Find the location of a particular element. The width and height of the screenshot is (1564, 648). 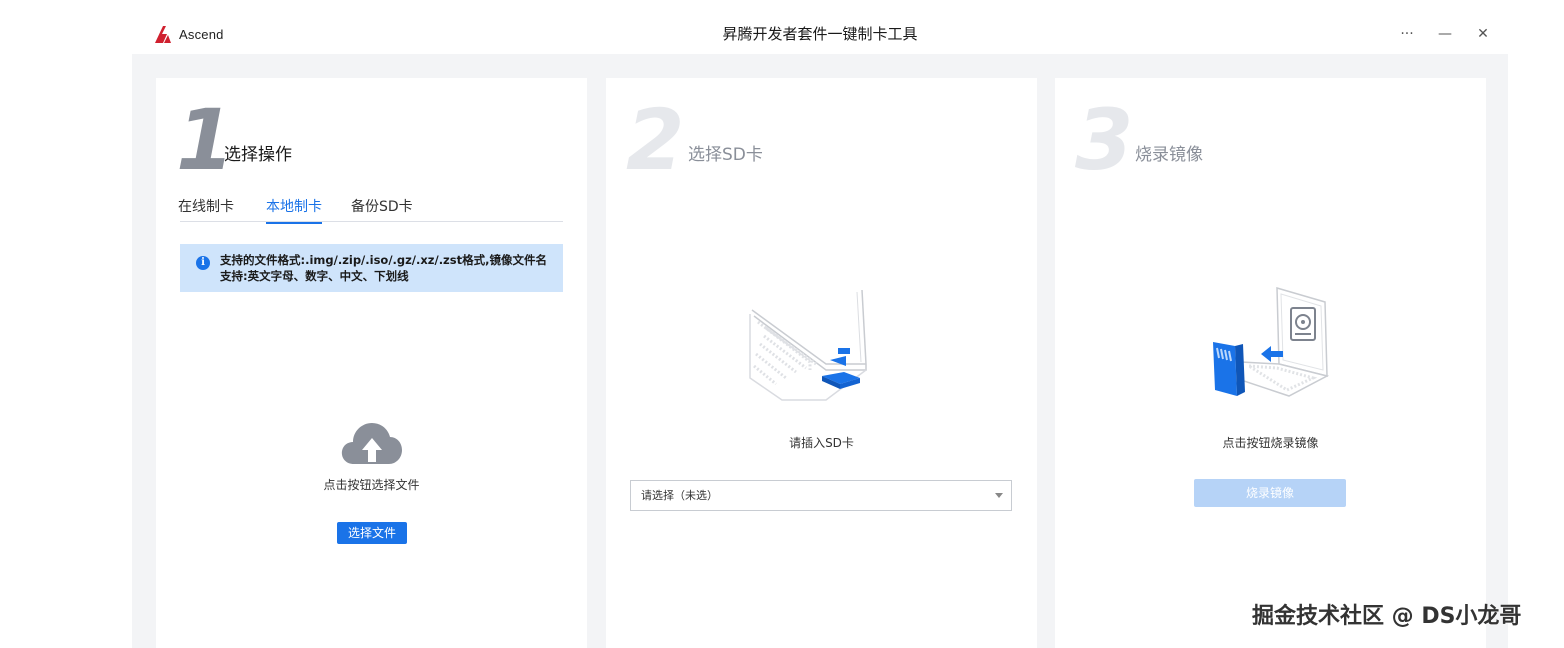

tab-online: 在线制卡 is located at coordinates (206, 209).